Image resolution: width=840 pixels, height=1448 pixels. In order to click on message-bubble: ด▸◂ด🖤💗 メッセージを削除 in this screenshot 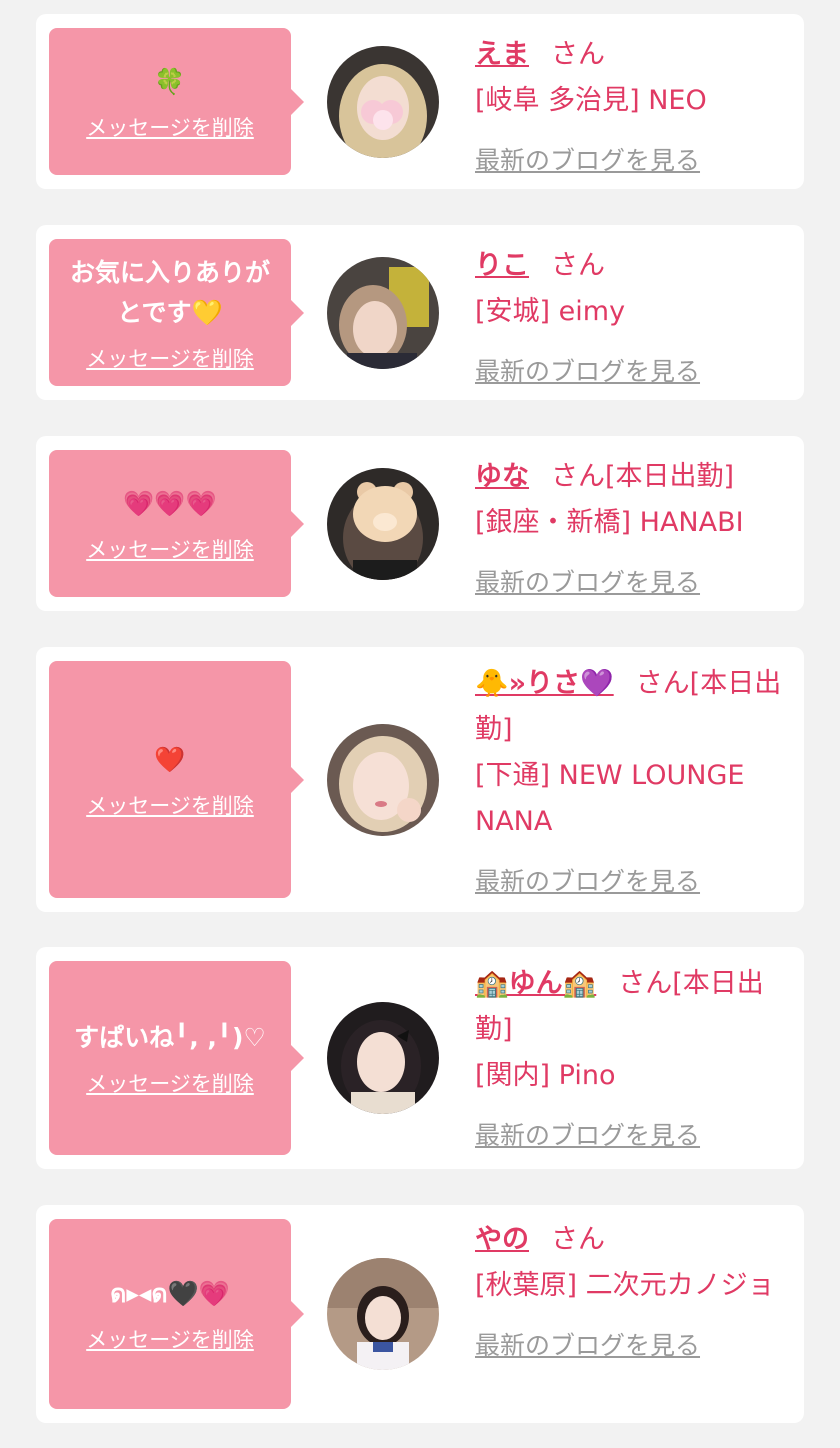, I will do `click(176, 1314)`.